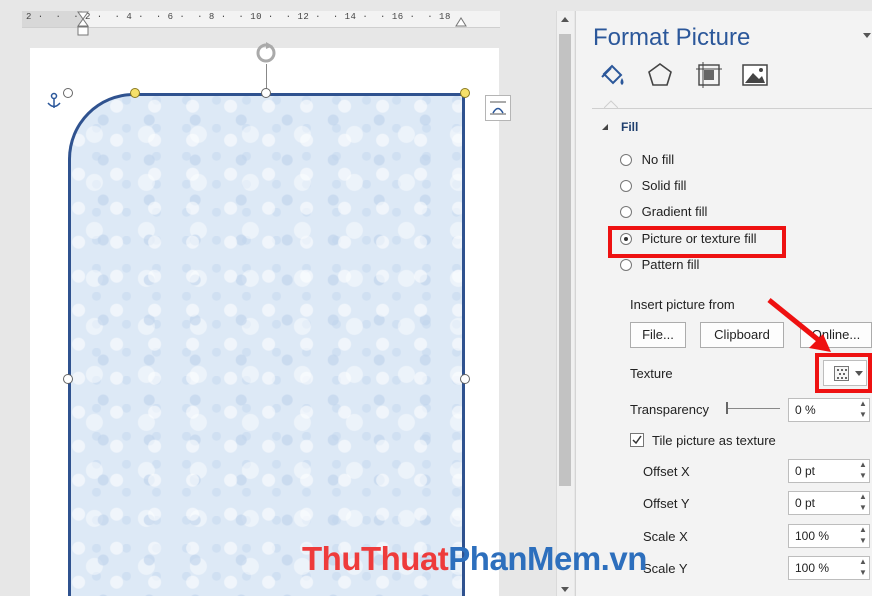  What do you see at coordinates (524, 558) in the screenshot?
I see `watermark-part2: PhanMem` at bounding box center [524, 558].